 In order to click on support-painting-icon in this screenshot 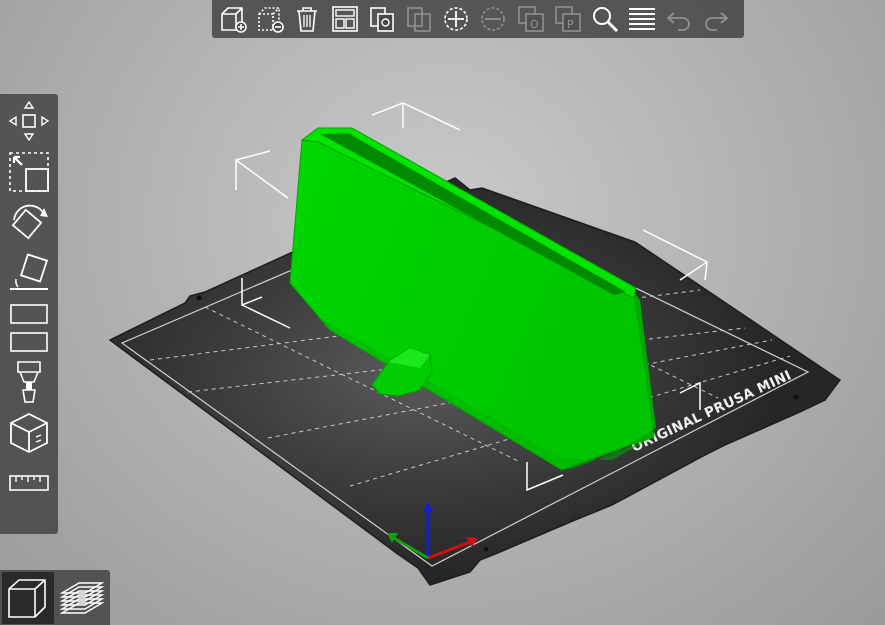, I will do `click(29, 381)`.